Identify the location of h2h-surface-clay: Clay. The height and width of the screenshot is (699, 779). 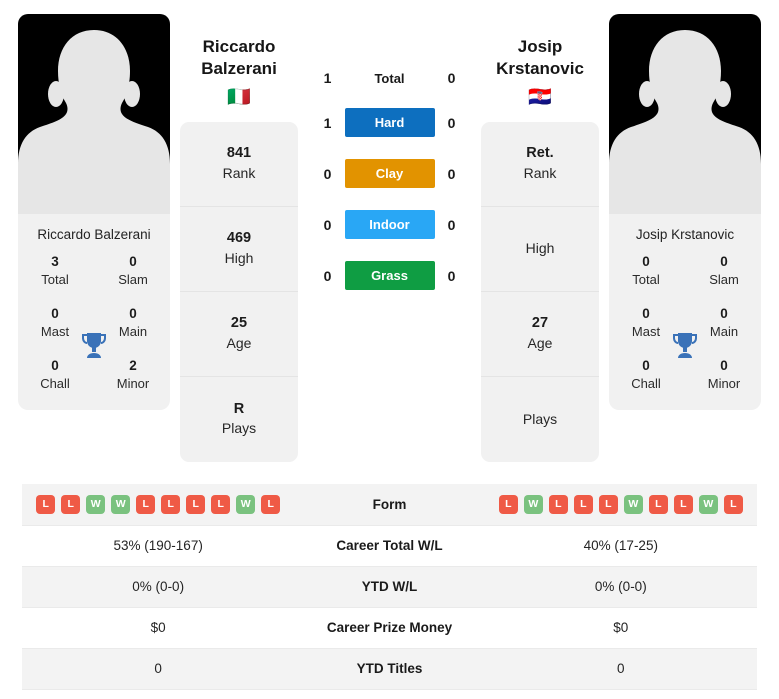
(389, 173).